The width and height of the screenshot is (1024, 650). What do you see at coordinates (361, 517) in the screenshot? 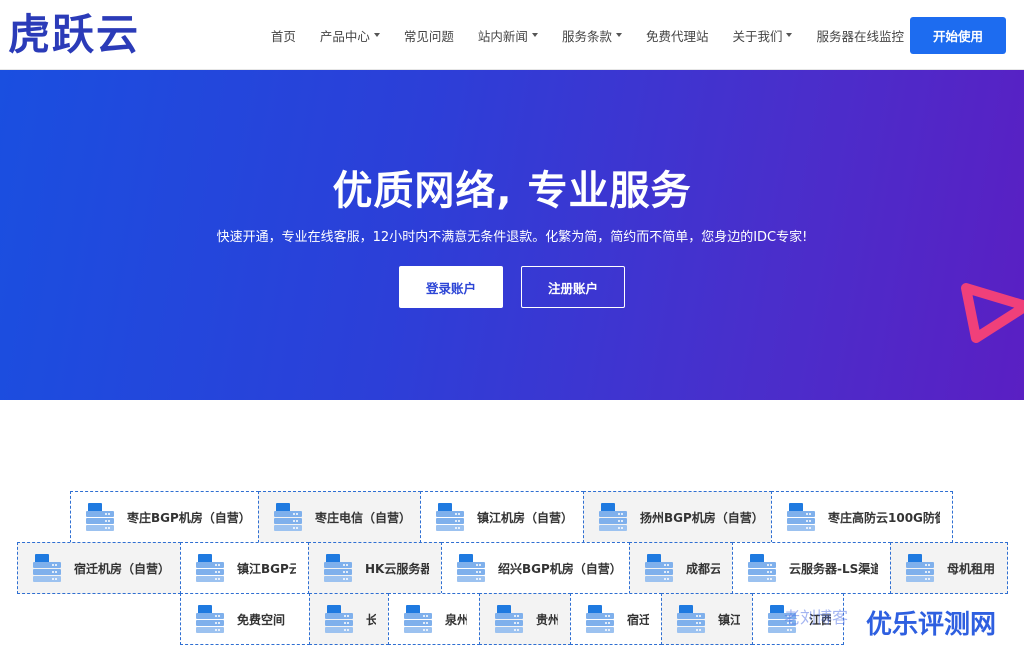
I see `tile-label: 枣庄电信（自营）` at bounding box center [361, 517].